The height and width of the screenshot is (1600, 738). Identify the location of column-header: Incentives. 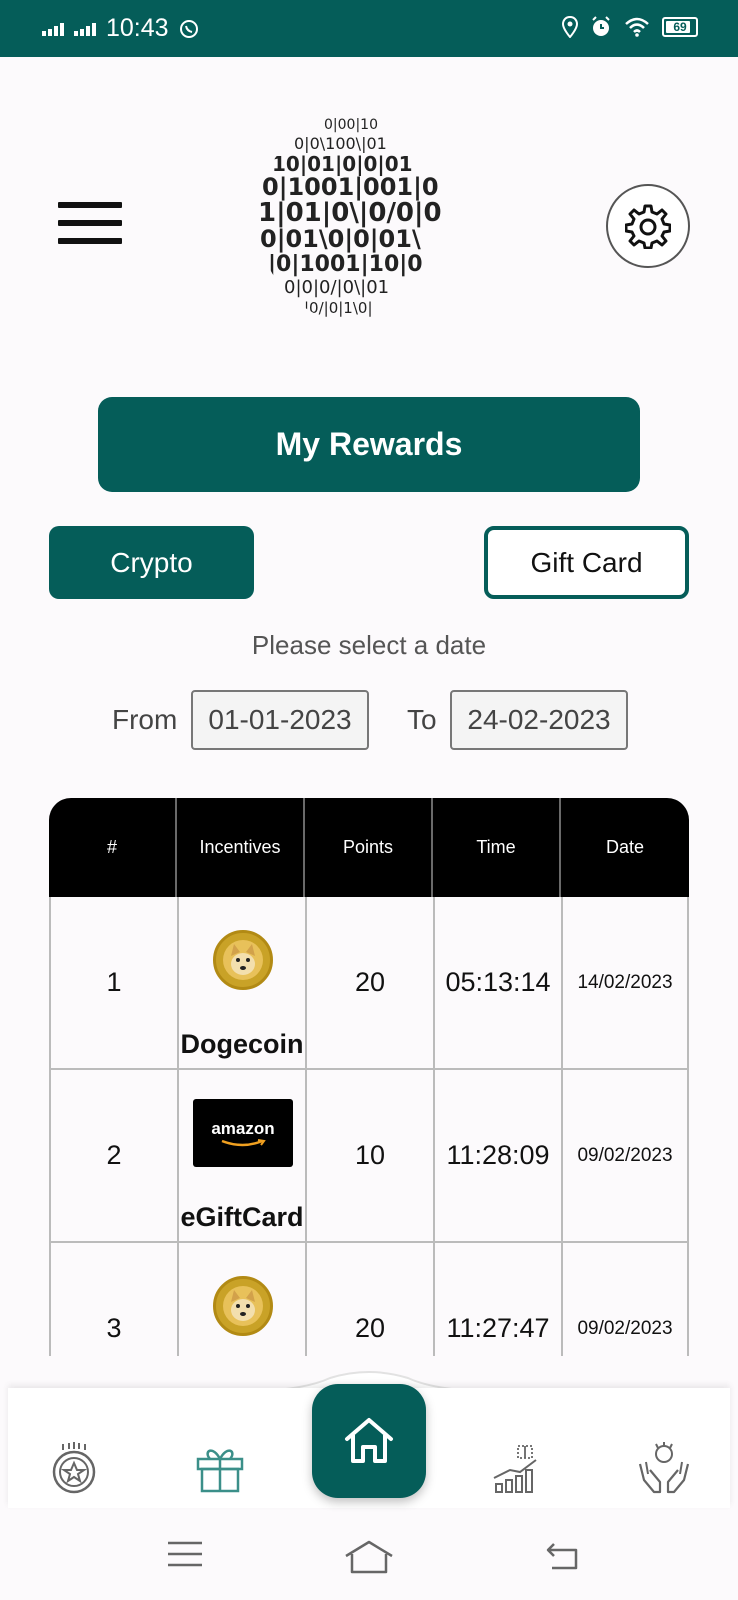
(241, 847).